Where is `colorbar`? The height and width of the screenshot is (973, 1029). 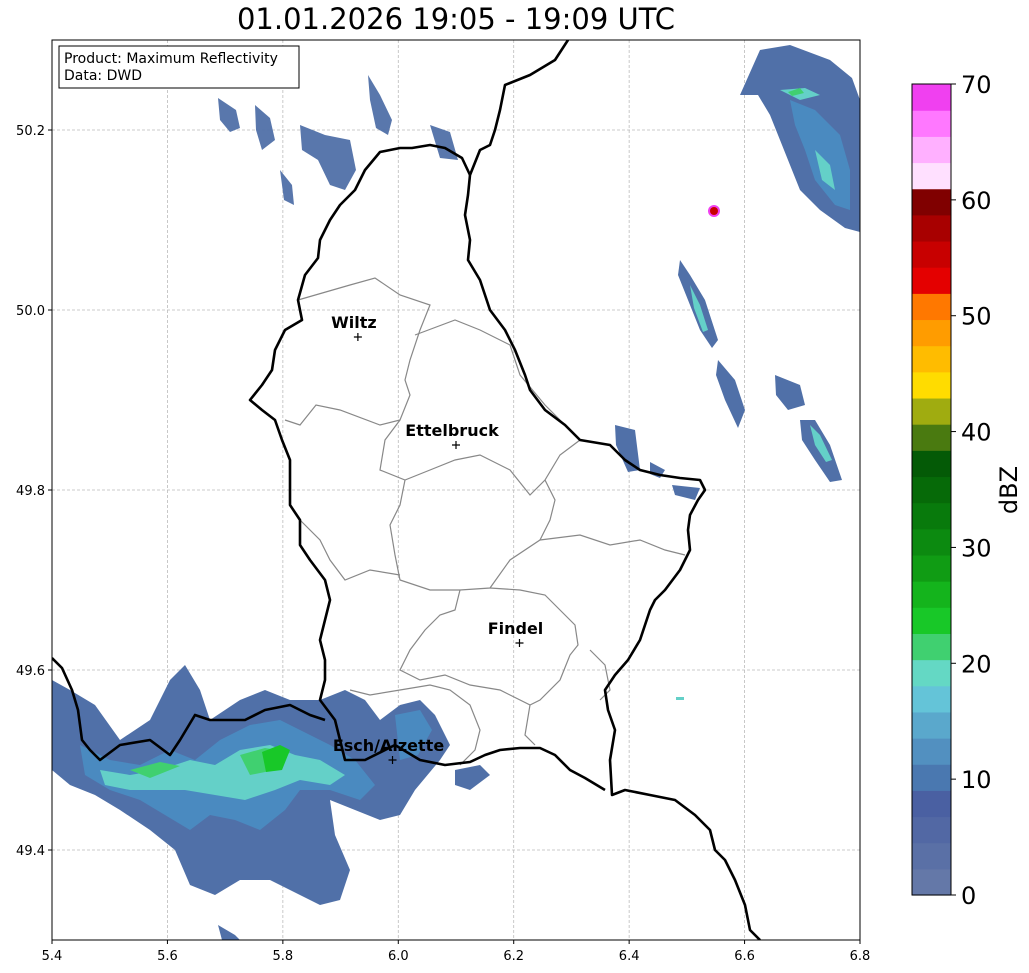 colorbar is located at coordinates (931, 489).